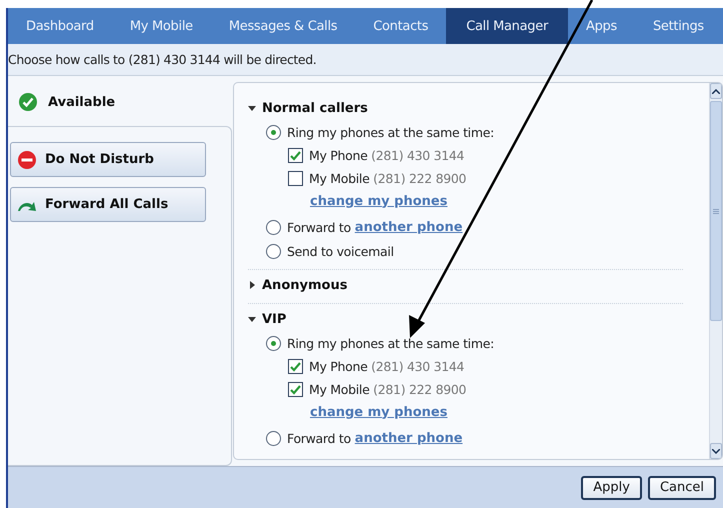 The width and height of the screenshot is (723, 508). I want to click on group-header: Anonymous, so click(298, 285).